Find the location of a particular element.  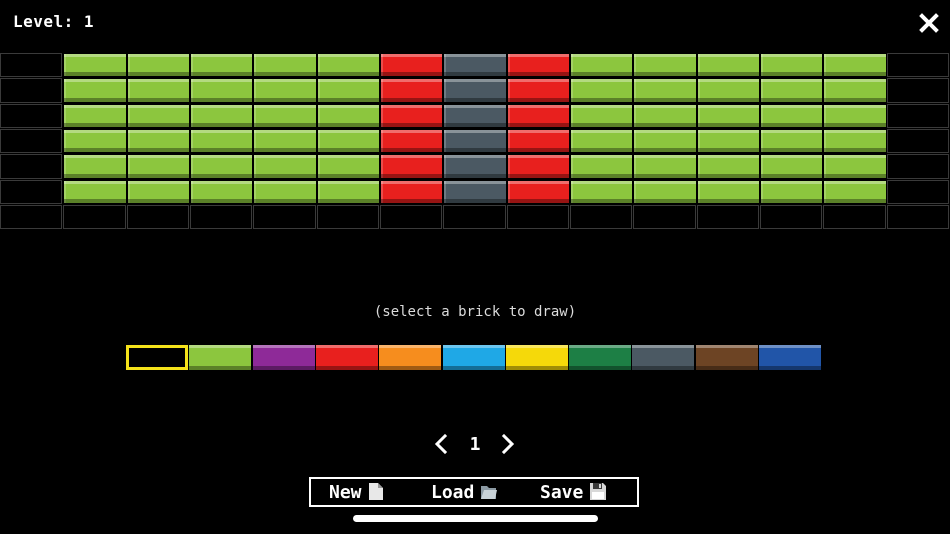

save-button: Save is located at coordinates (573, 493).